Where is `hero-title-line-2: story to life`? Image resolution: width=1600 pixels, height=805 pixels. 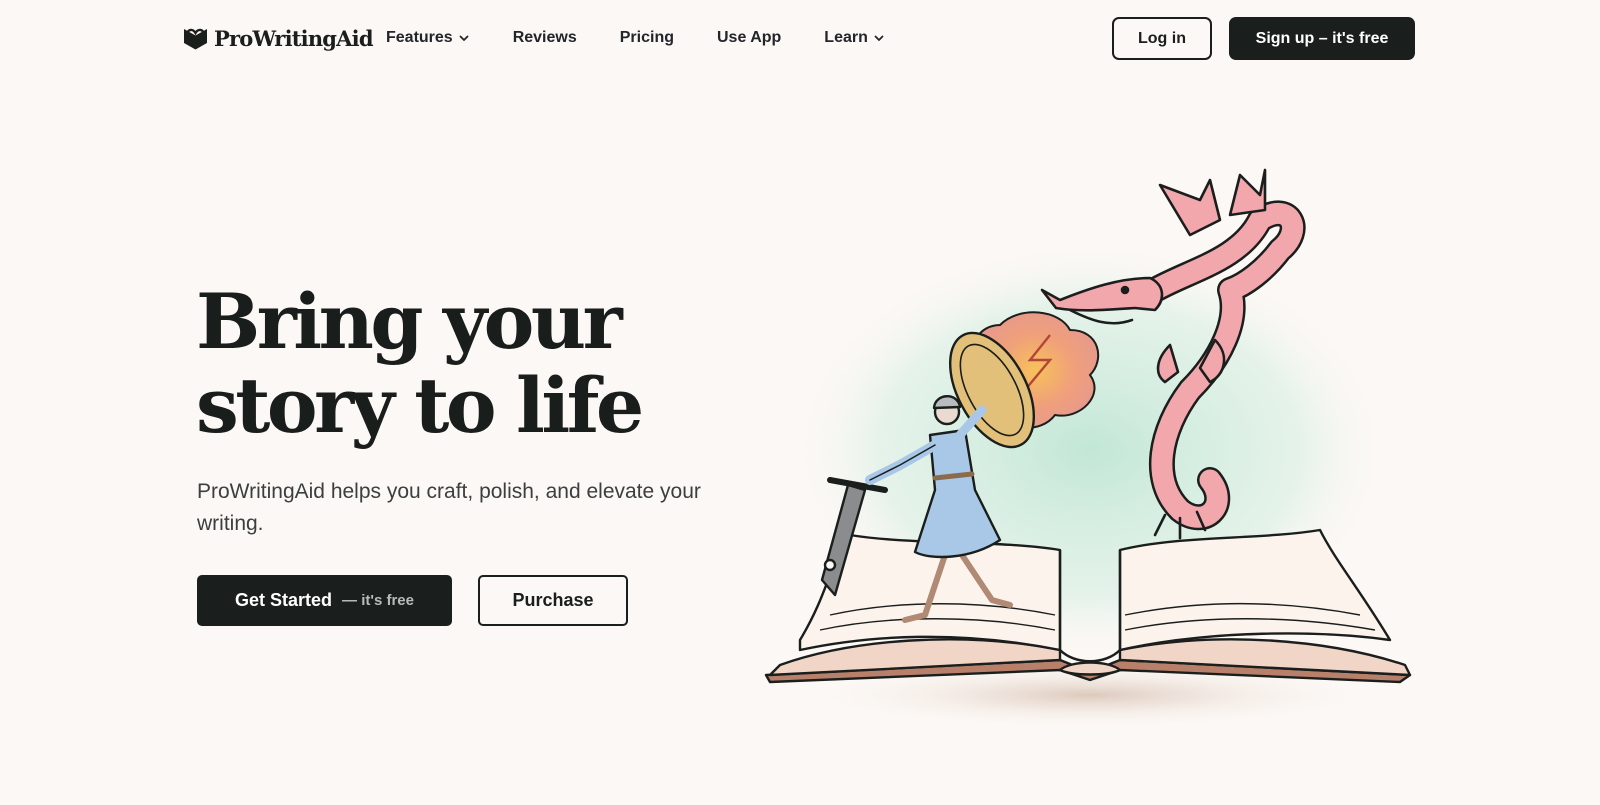 hero-title-line-2: story to life is located at coordinates (420, 405).